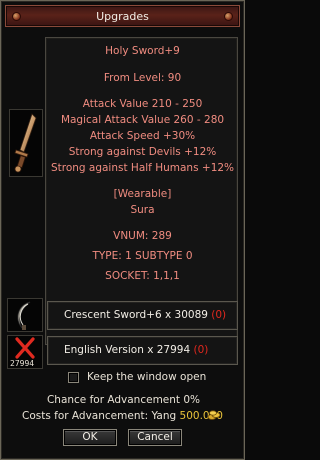 The height and width of the screenshot is (460, 320). Describe the element at coordinates (219, 315) in the screenshot. I see `material-1-count: (0)` at that location.